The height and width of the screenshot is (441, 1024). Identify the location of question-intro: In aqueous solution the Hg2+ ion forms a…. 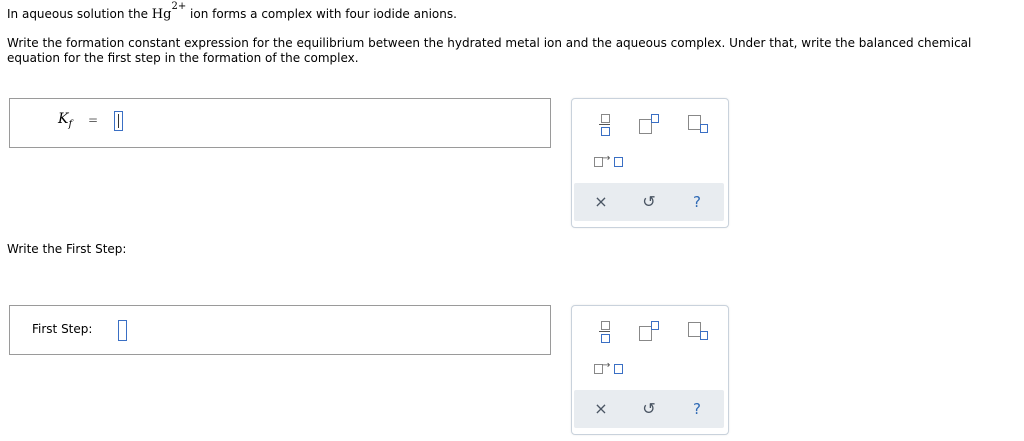
(232, 13).